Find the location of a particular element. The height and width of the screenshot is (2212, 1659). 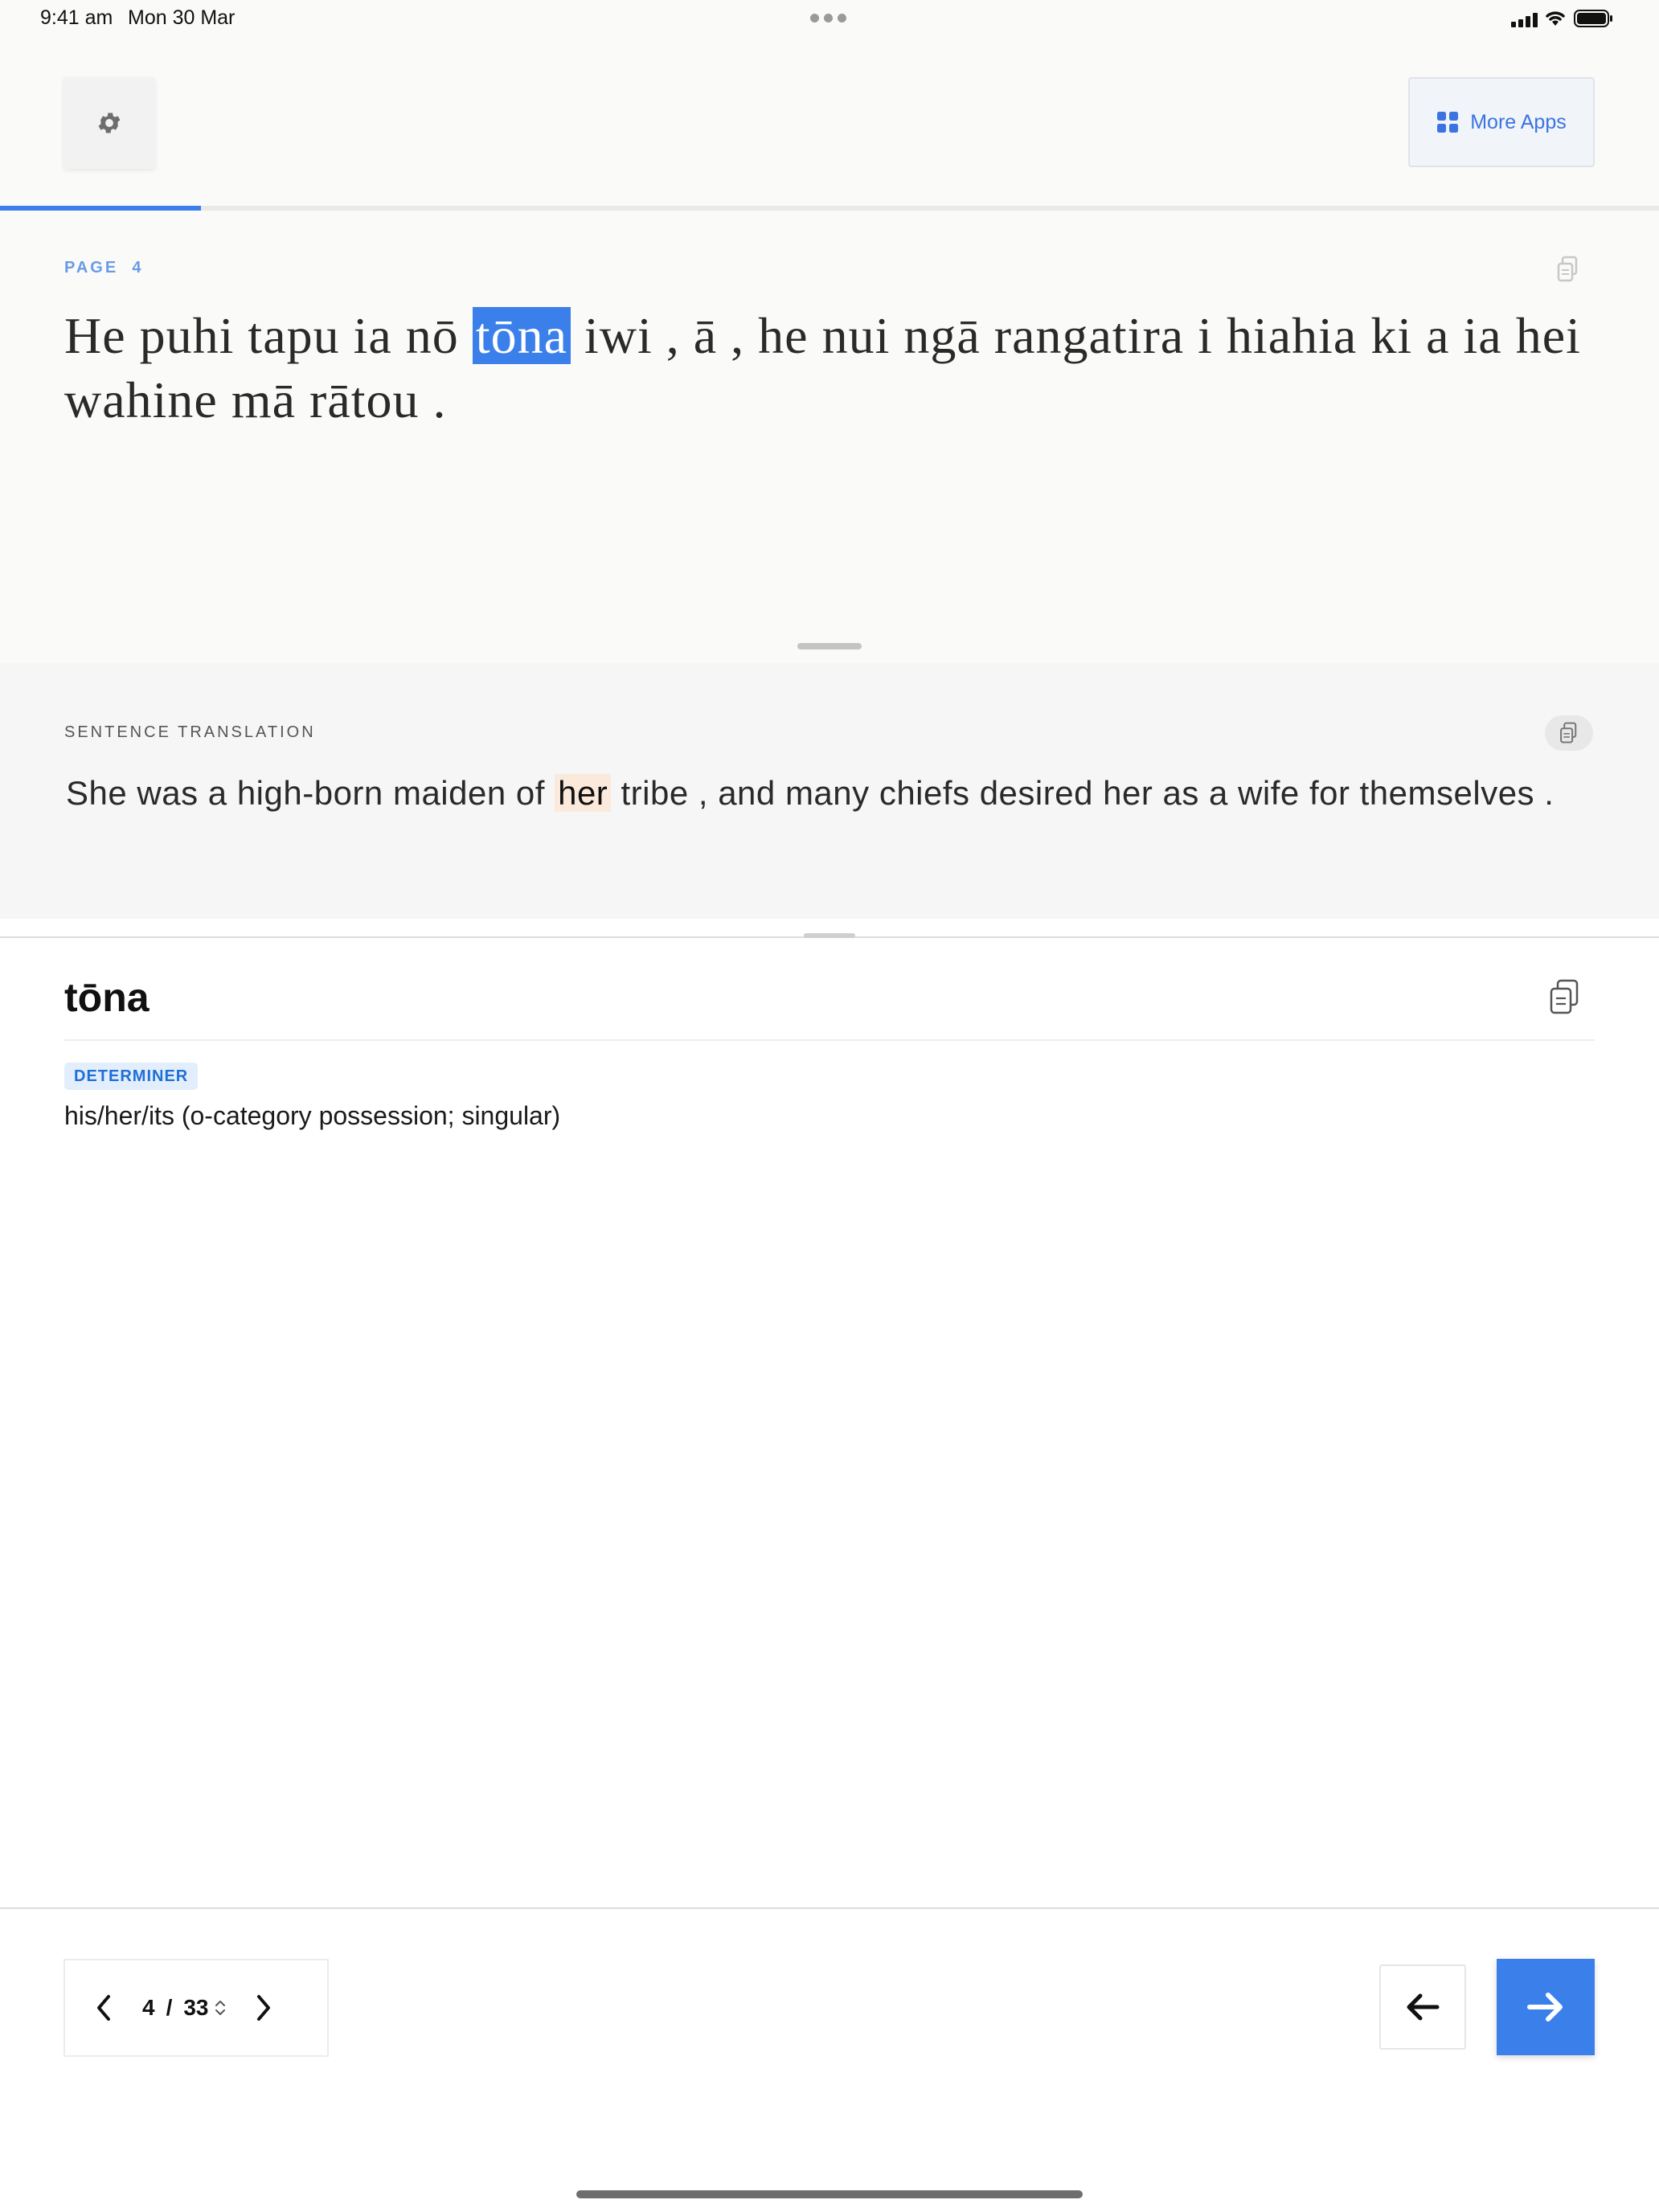

multitasking-dots-icon is located at coordinates (828, 18).